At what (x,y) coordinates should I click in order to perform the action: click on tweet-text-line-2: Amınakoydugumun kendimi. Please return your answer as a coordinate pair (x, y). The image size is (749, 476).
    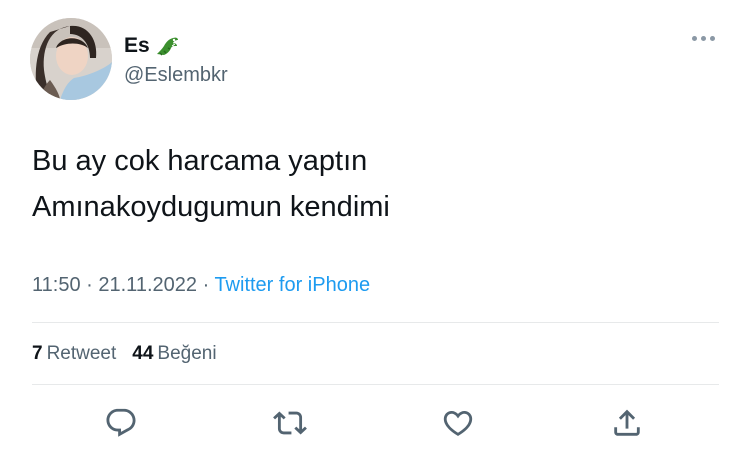
    Looking at the image, I should click on (211, 207).